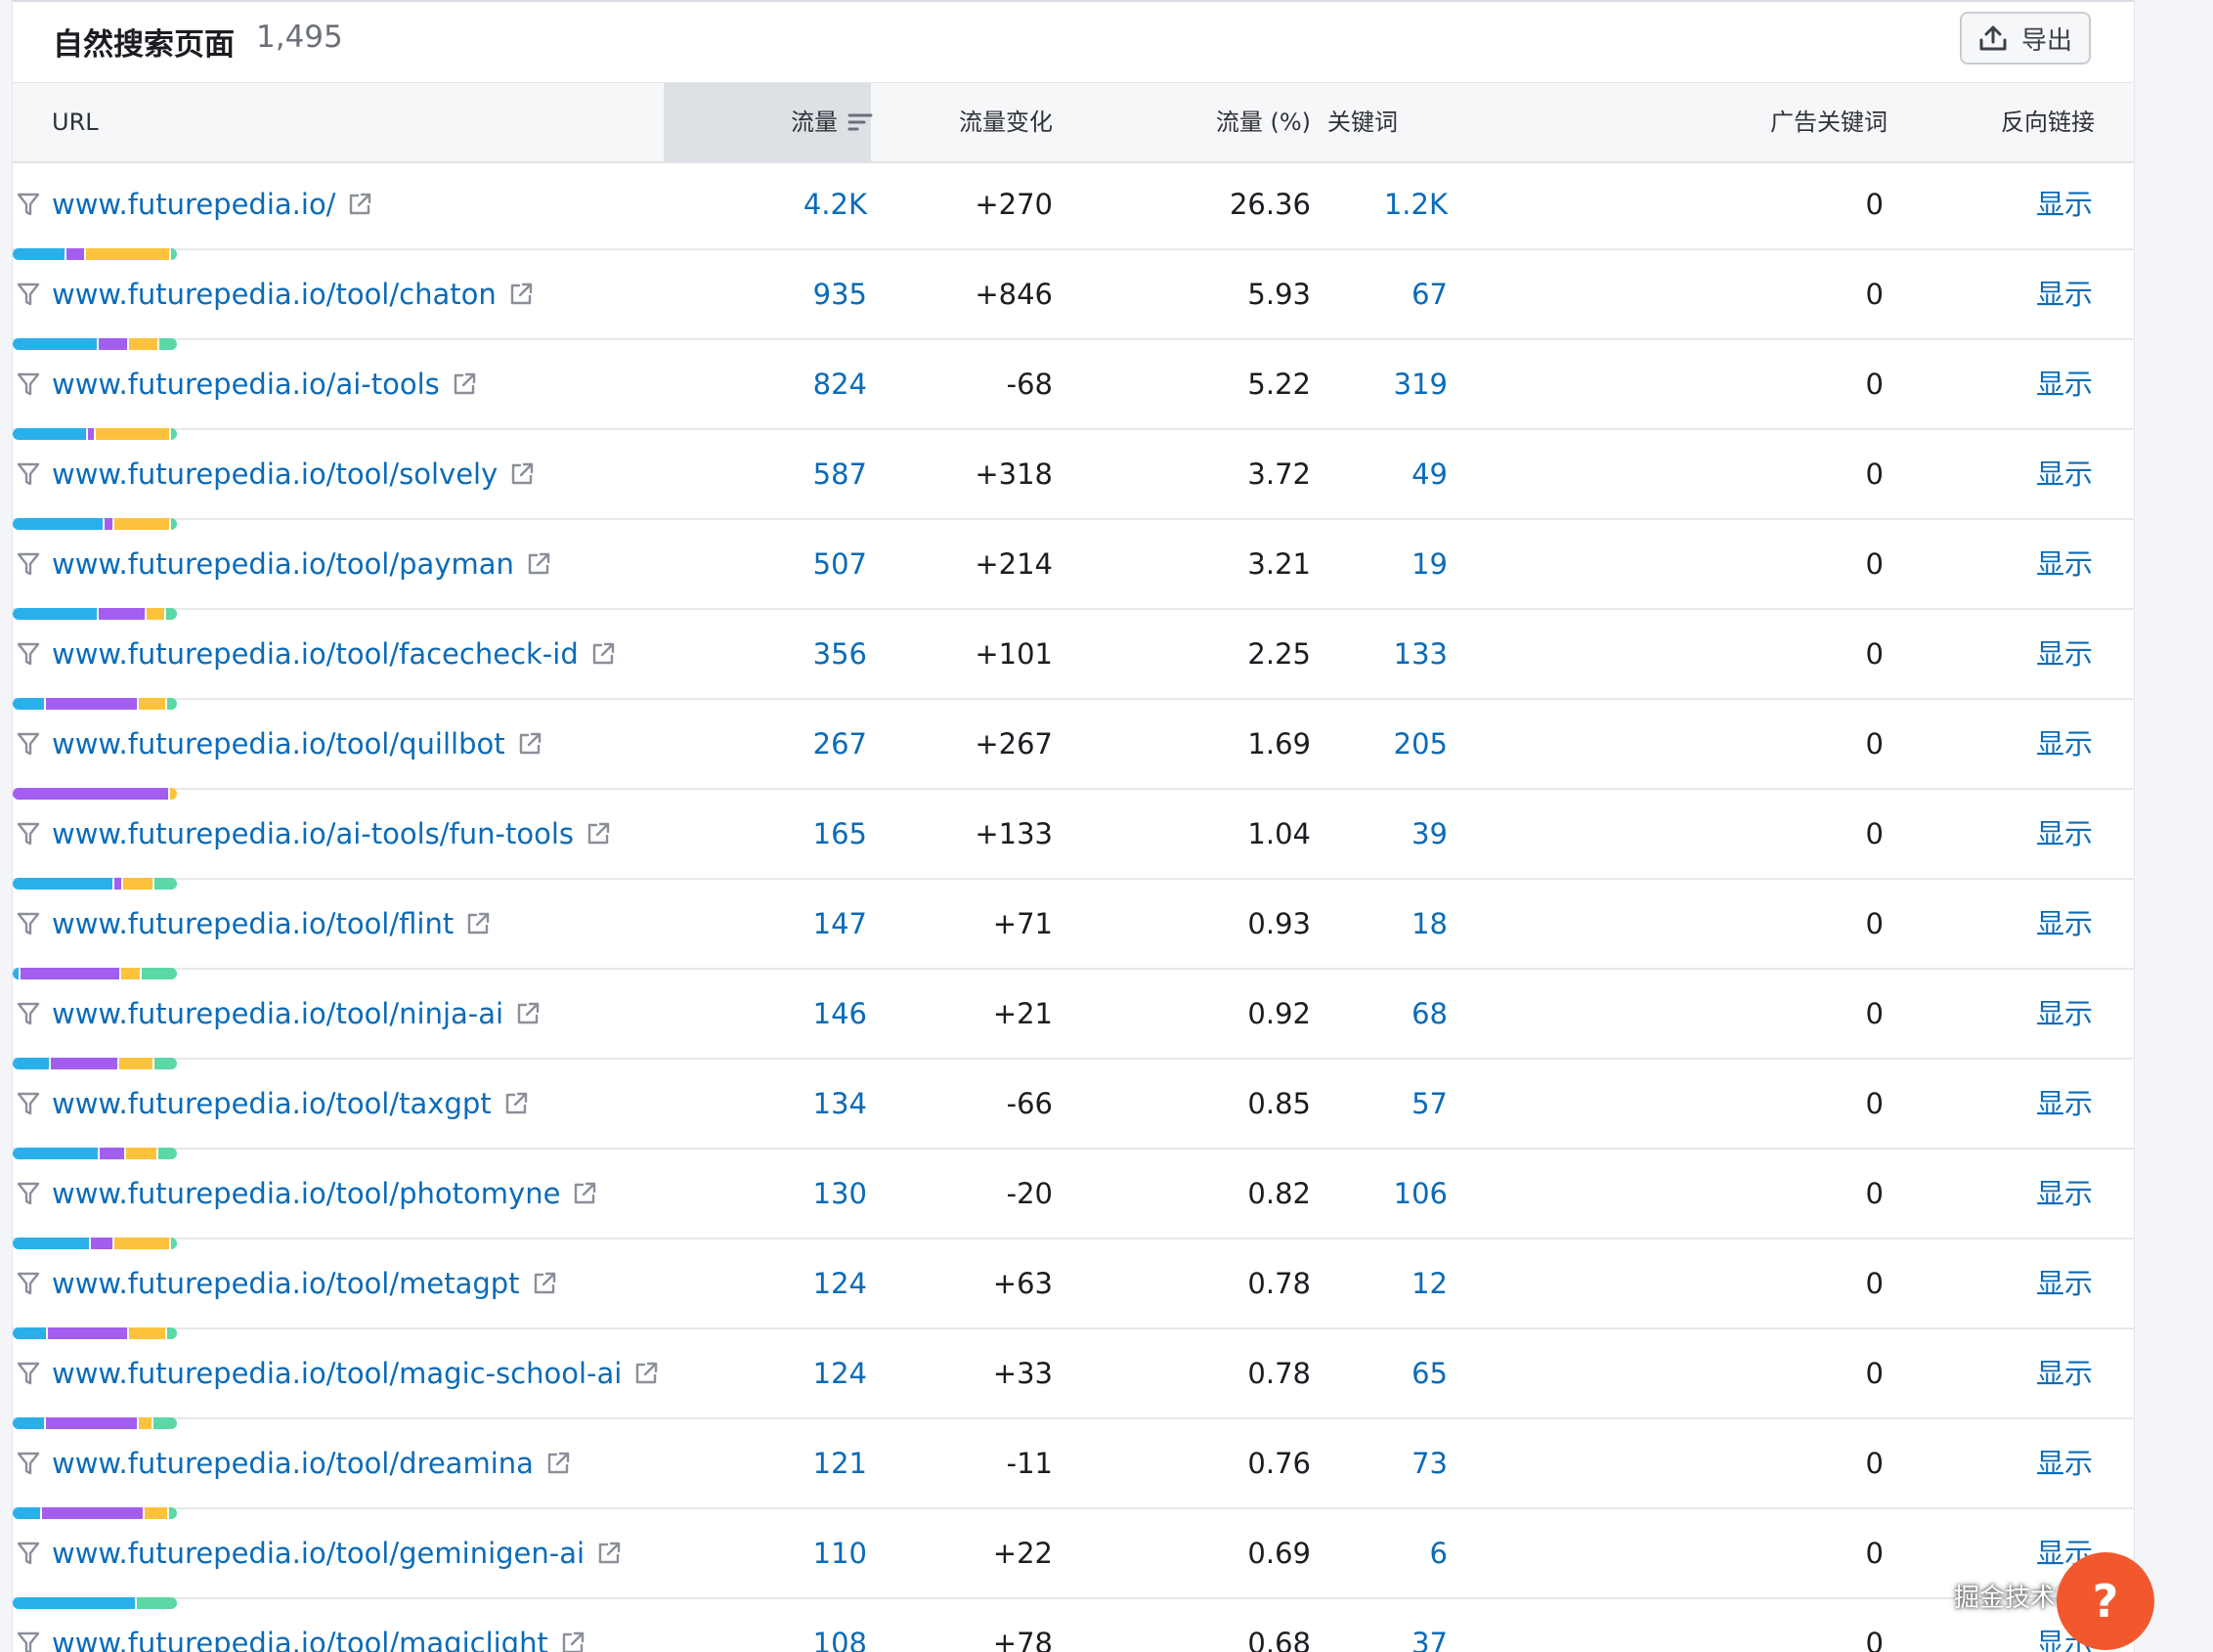  Describe the element at coordinates (832, 122) in the screenshot. I see `column-header-traffic: 流量` at that location.